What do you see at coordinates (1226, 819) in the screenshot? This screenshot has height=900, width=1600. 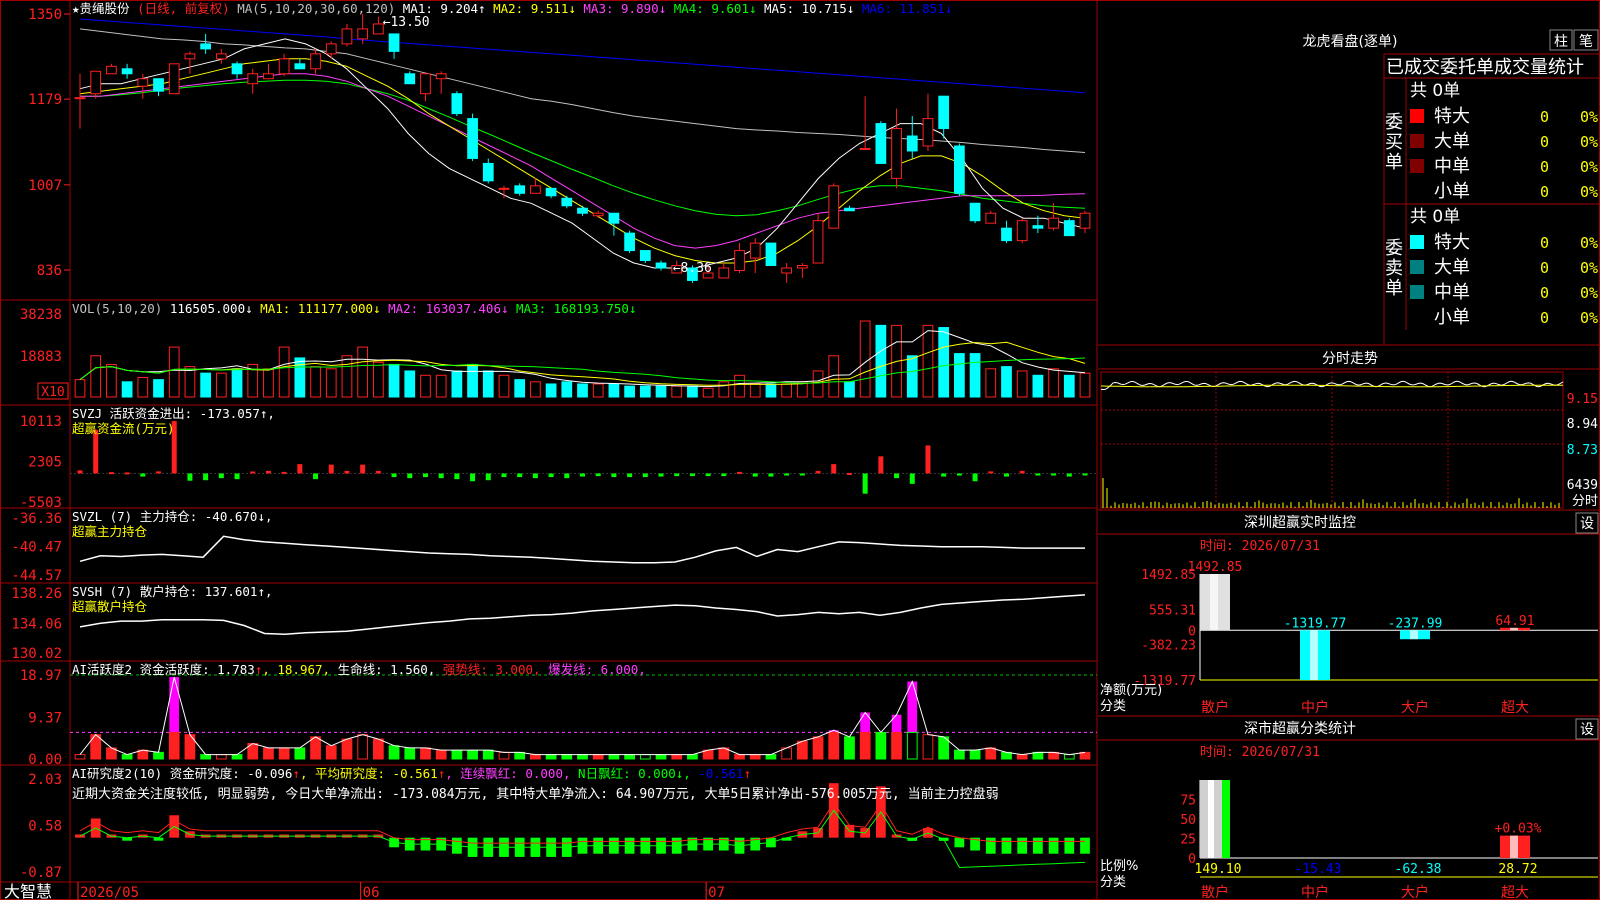 I see `stats-bar-retail-green` at bounding box center [1226, 819].